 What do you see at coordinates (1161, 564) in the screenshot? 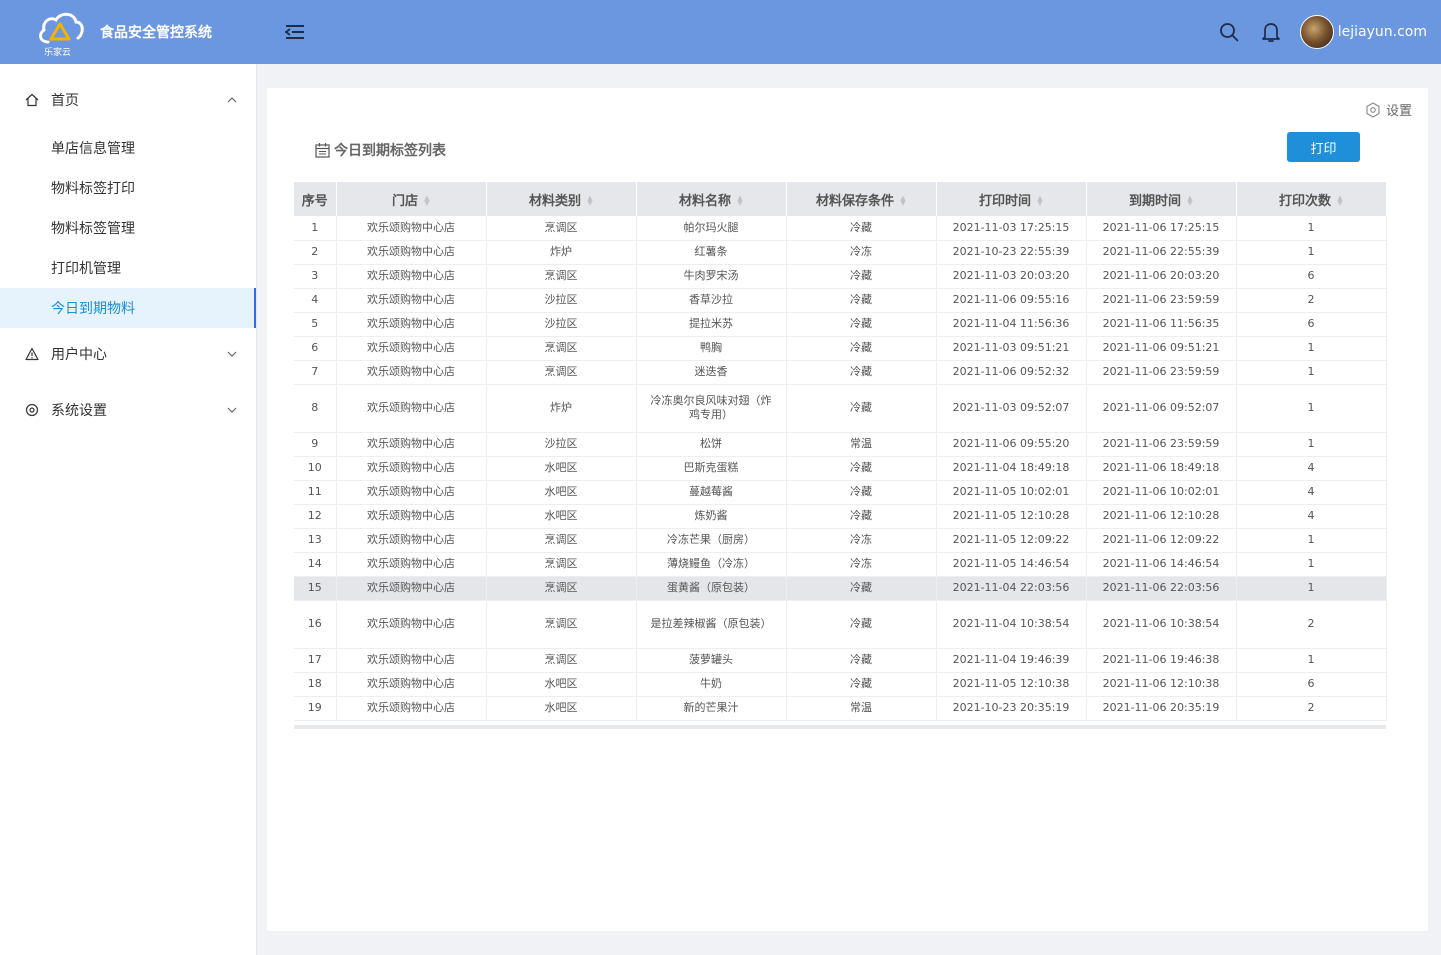
I see `table-cell: 2021-11-06 14:46:54` at bounding box center [1161, 564].